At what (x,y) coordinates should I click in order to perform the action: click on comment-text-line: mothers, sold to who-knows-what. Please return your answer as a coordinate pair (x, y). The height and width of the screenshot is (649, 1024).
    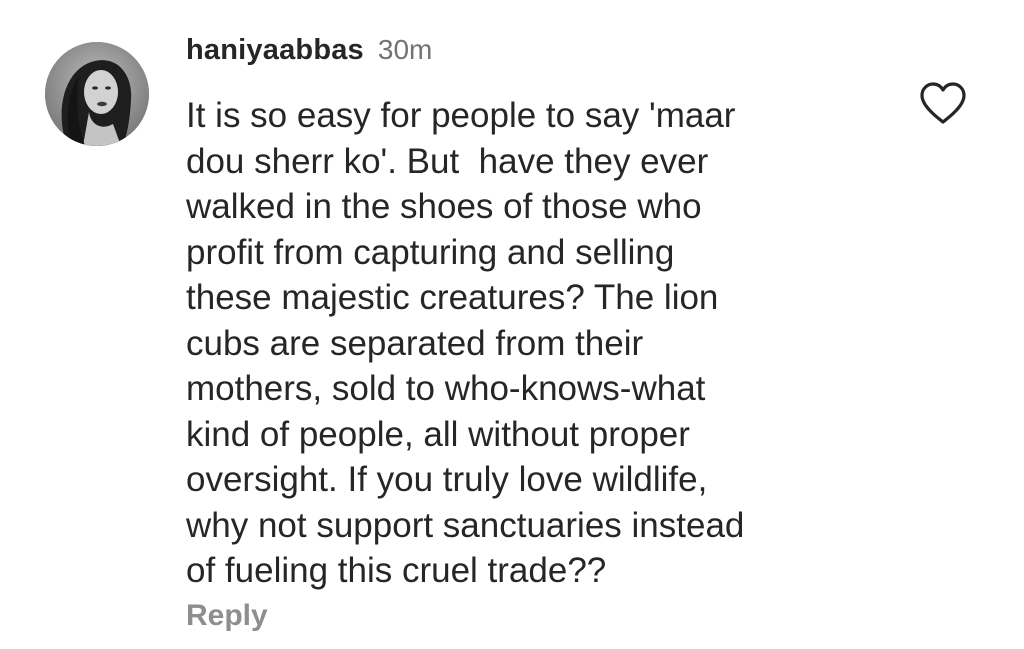
    Looking at the image, I should click on (446, 388).